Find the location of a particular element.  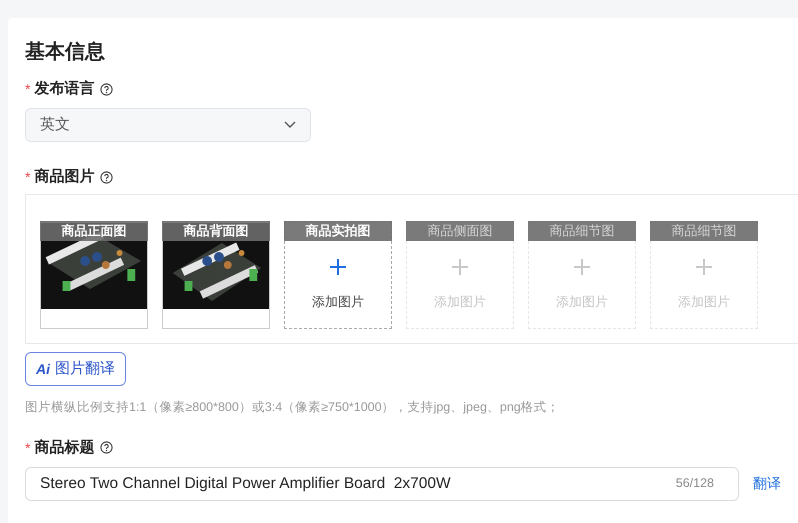

section-title: 基本信息 is located at coordinates (65, 52).